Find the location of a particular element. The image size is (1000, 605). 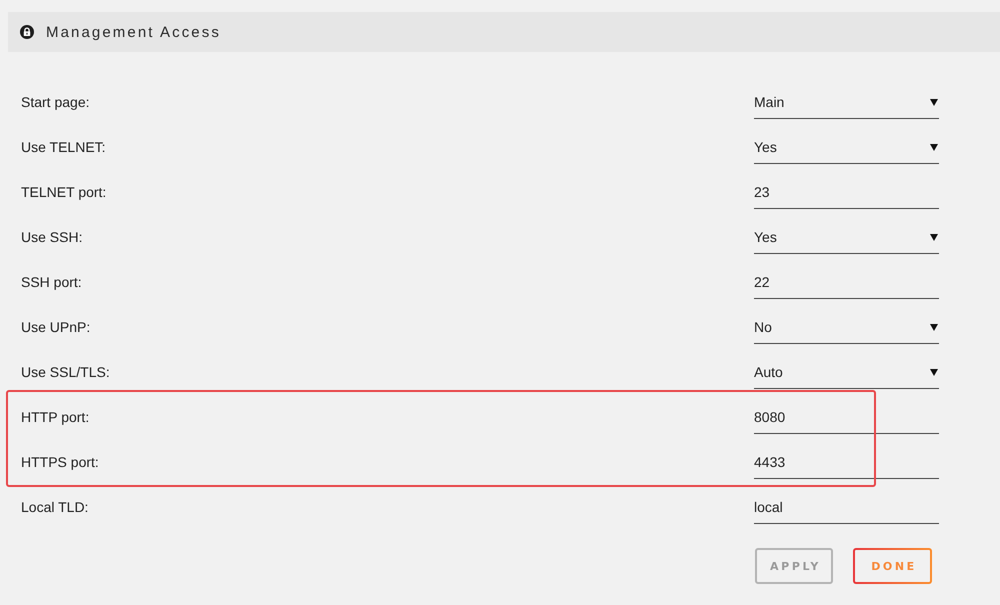

field-label: HTTPS port: is located at coordinates (60, 462).